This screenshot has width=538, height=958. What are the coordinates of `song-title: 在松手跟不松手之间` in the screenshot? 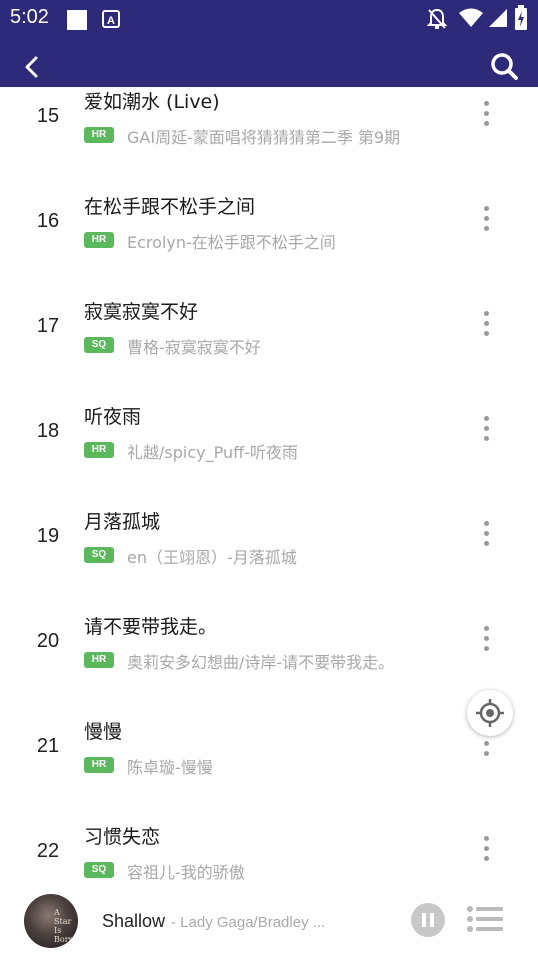 It's located at (170, 207).